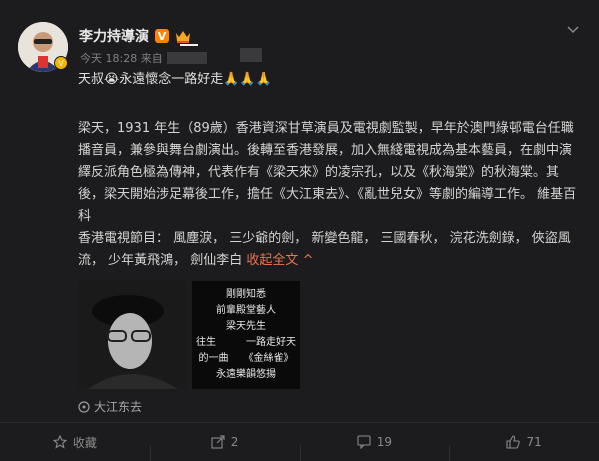 The height and width of the screenshot is (461, 599). Describe the element at coordinates (246, 326) in the screenshot. I see `image-text-line: 梁天先生` at that location.